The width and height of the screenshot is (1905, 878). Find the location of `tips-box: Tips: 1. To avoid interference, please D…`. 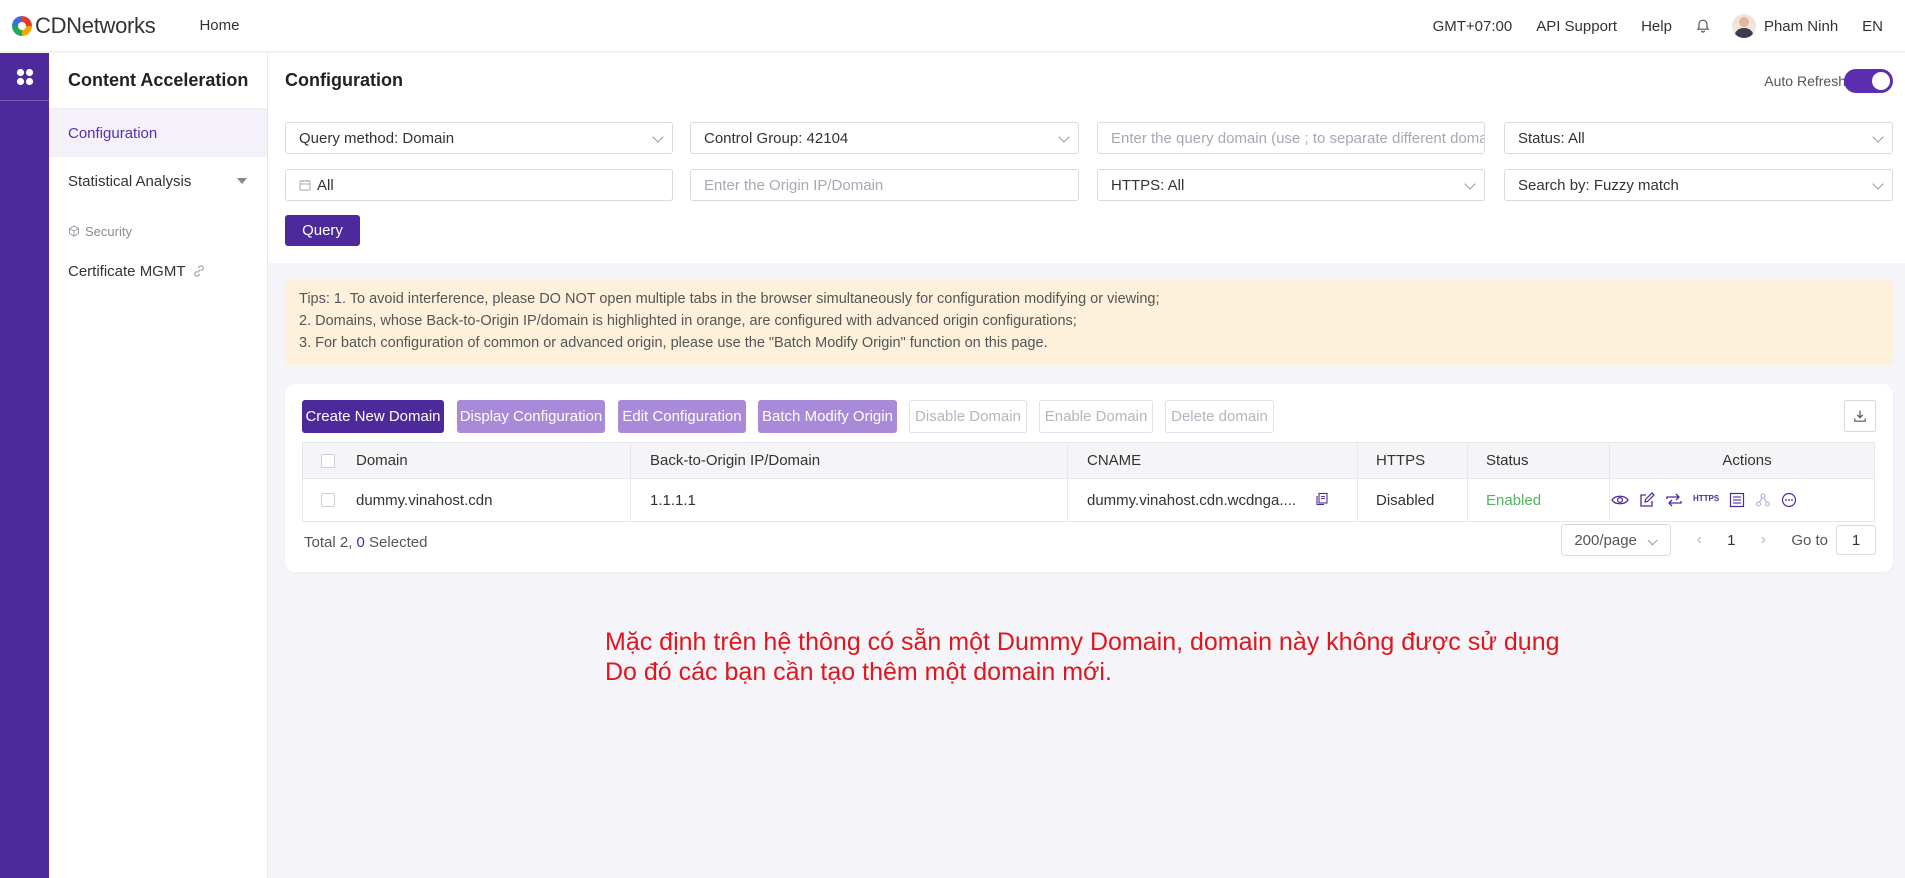

tips-box: Tips: 1. To avoid interference, please D… is located at coordinates (1089, 322).